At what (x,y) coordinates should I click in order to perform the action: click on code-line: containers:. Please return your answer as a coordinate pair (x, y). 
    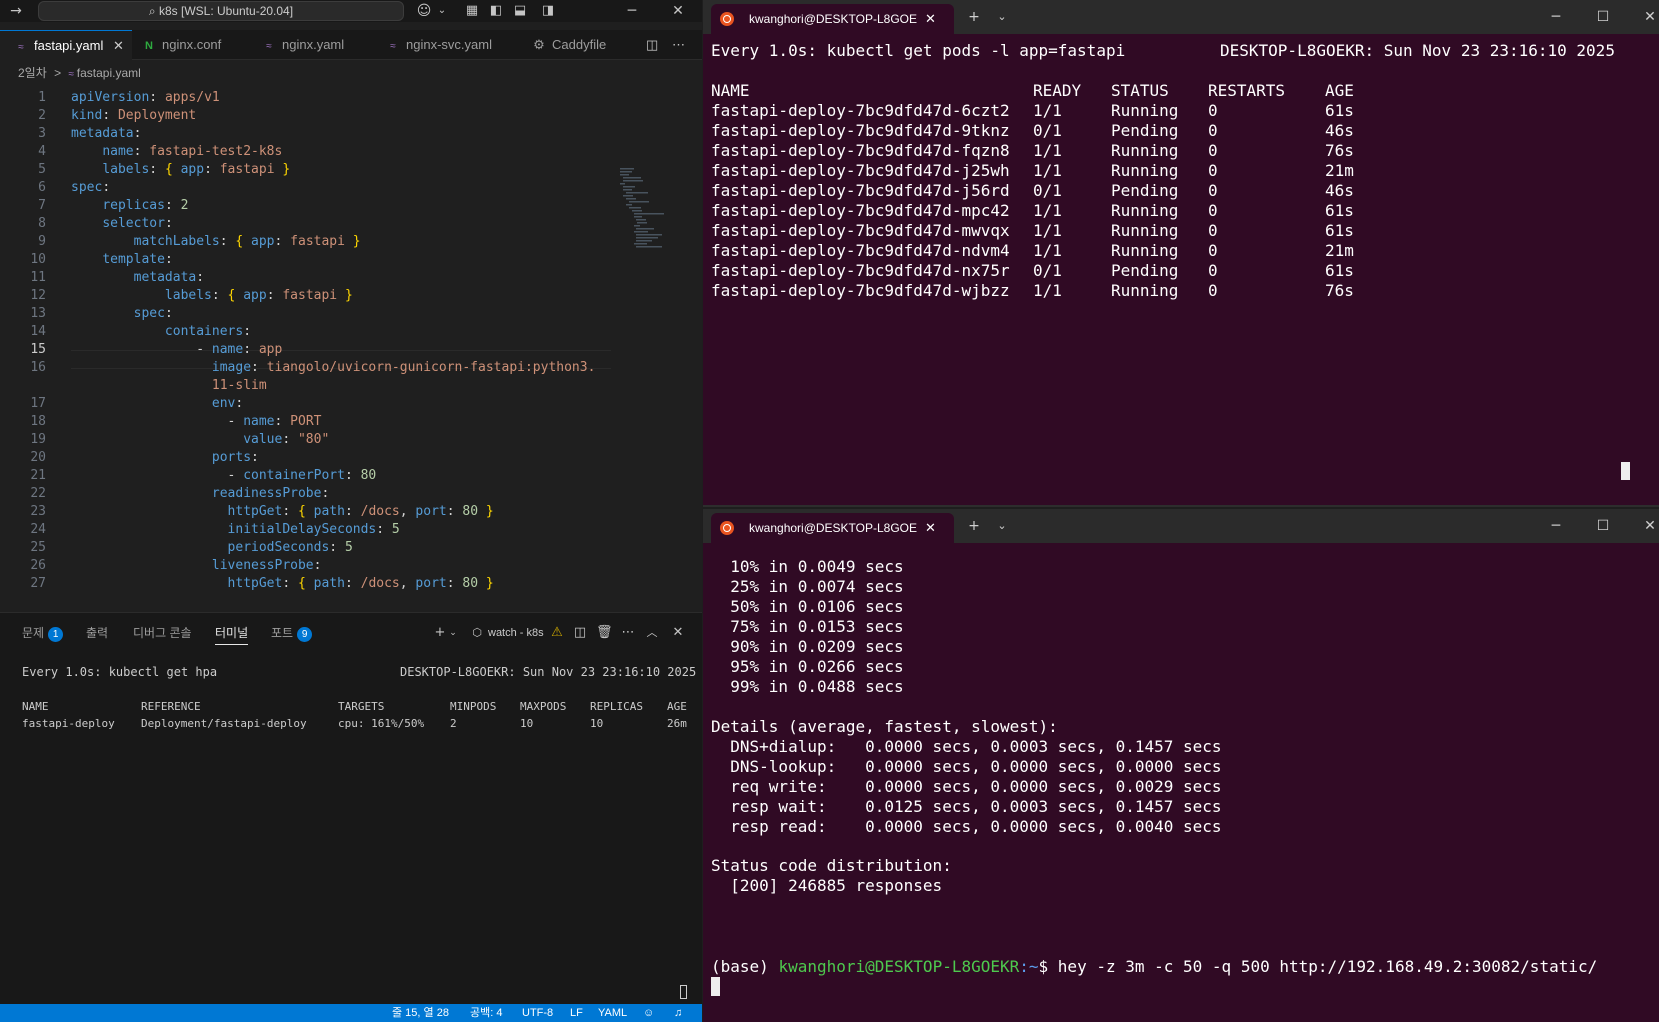
    Looking at the image, I should click on (161, 331).